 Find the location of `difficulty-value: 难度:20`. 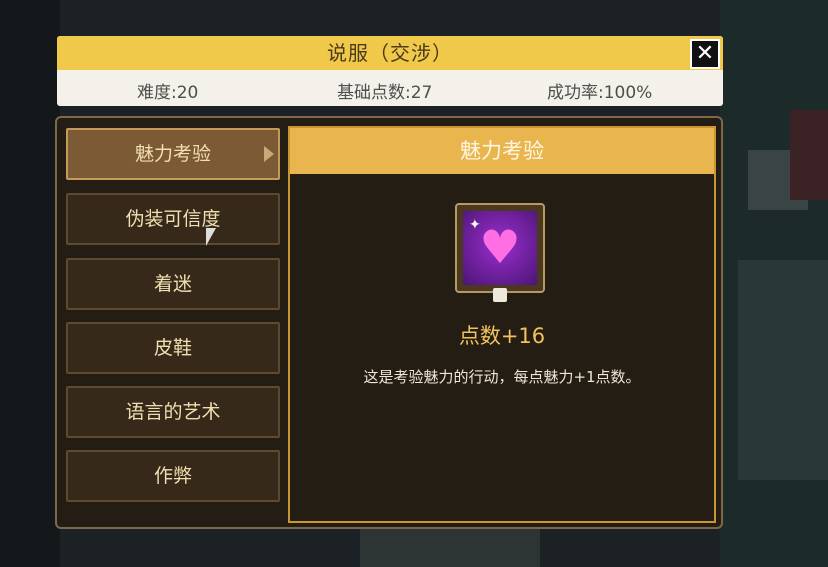

difficulty-value: 难度:20 is located at coordinates (168, 93).